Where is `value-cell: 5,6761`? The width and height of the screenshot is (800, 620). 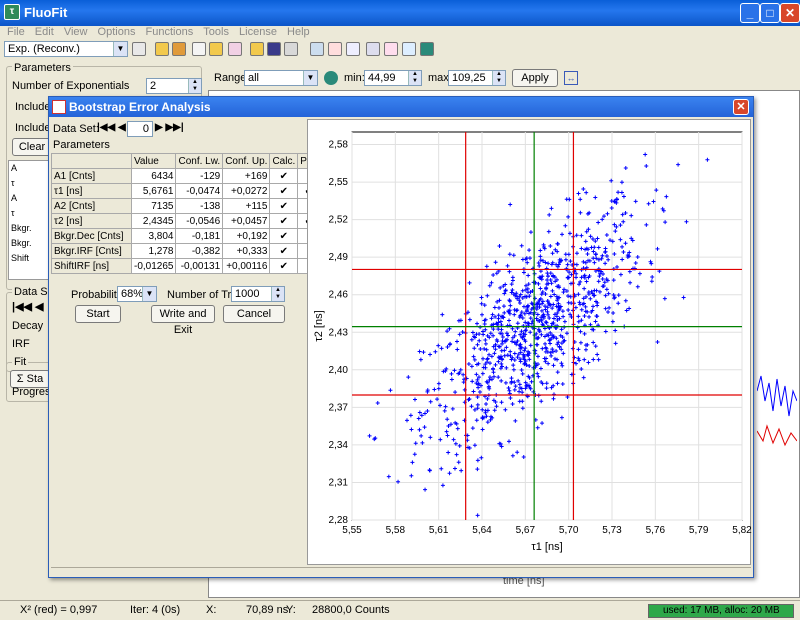 value-cell: 5,6761 is located at coordinates (153, 191).